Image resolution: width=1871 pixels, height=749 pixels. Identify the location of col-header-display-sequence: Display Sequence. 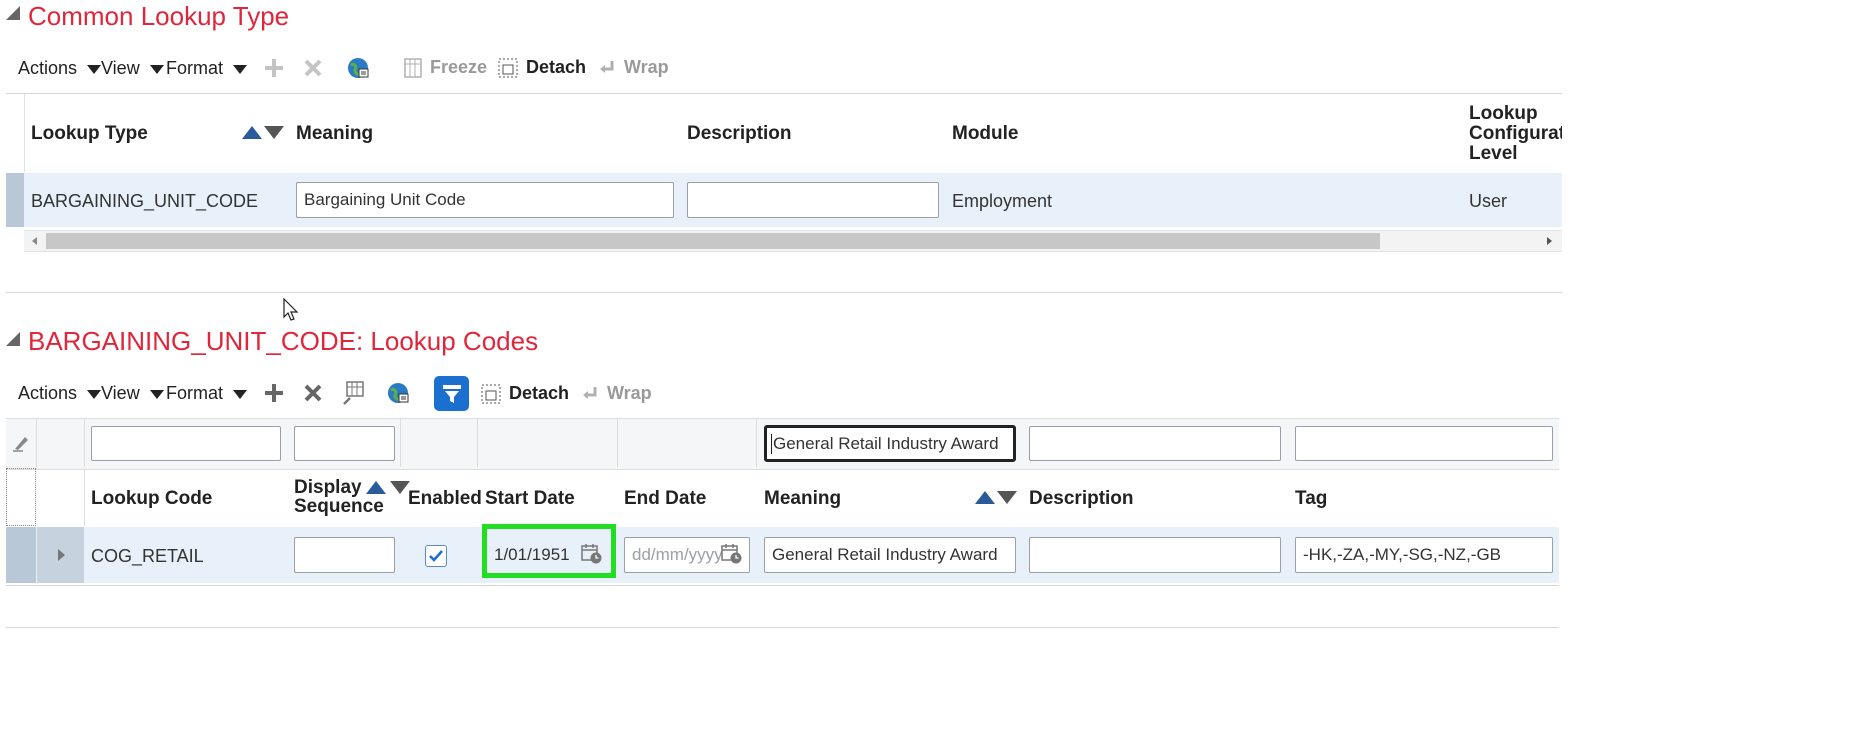
(352, 497).